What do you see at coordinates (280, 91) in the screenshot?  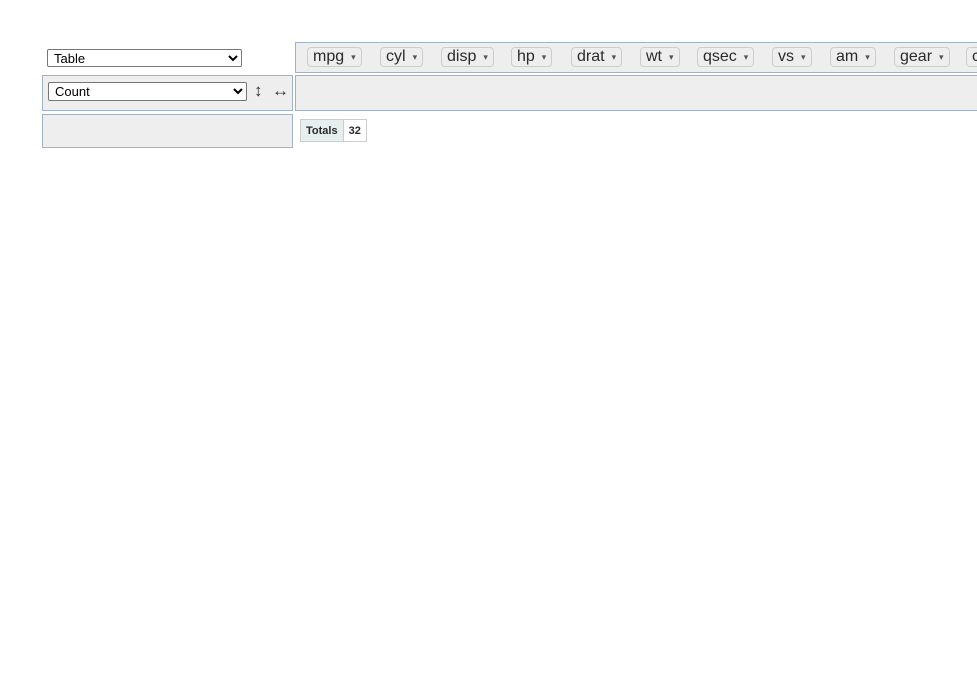 I see `col-order-icon: ↔` at bounding box center [280, 91].